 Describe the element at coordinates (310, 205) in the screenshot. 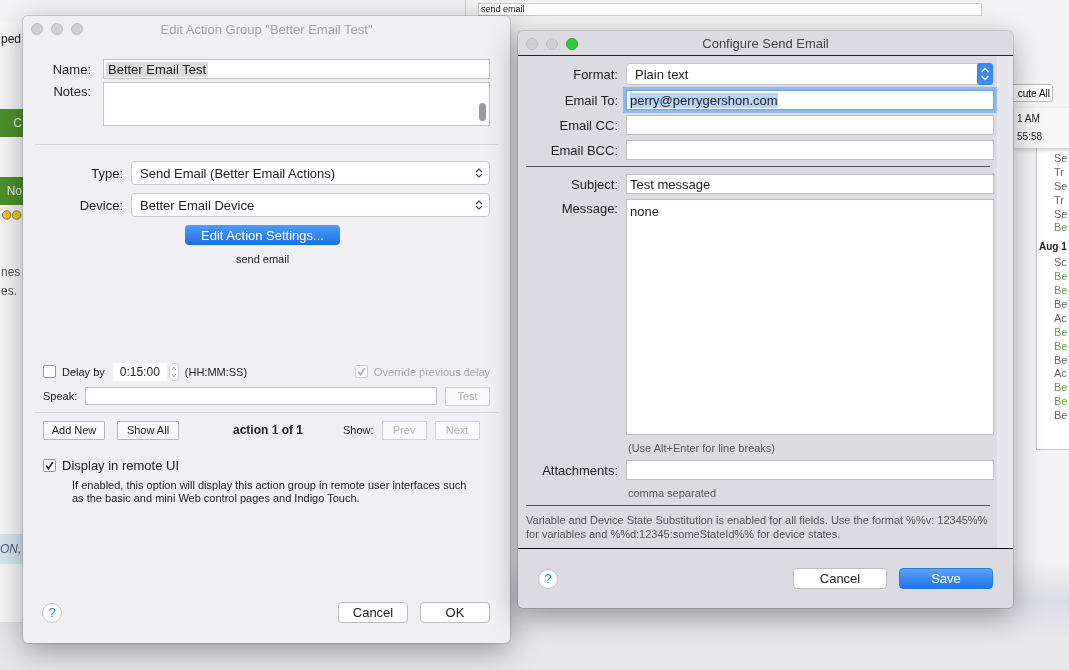

I see `device-dropdown: Better Email Device` at that location.